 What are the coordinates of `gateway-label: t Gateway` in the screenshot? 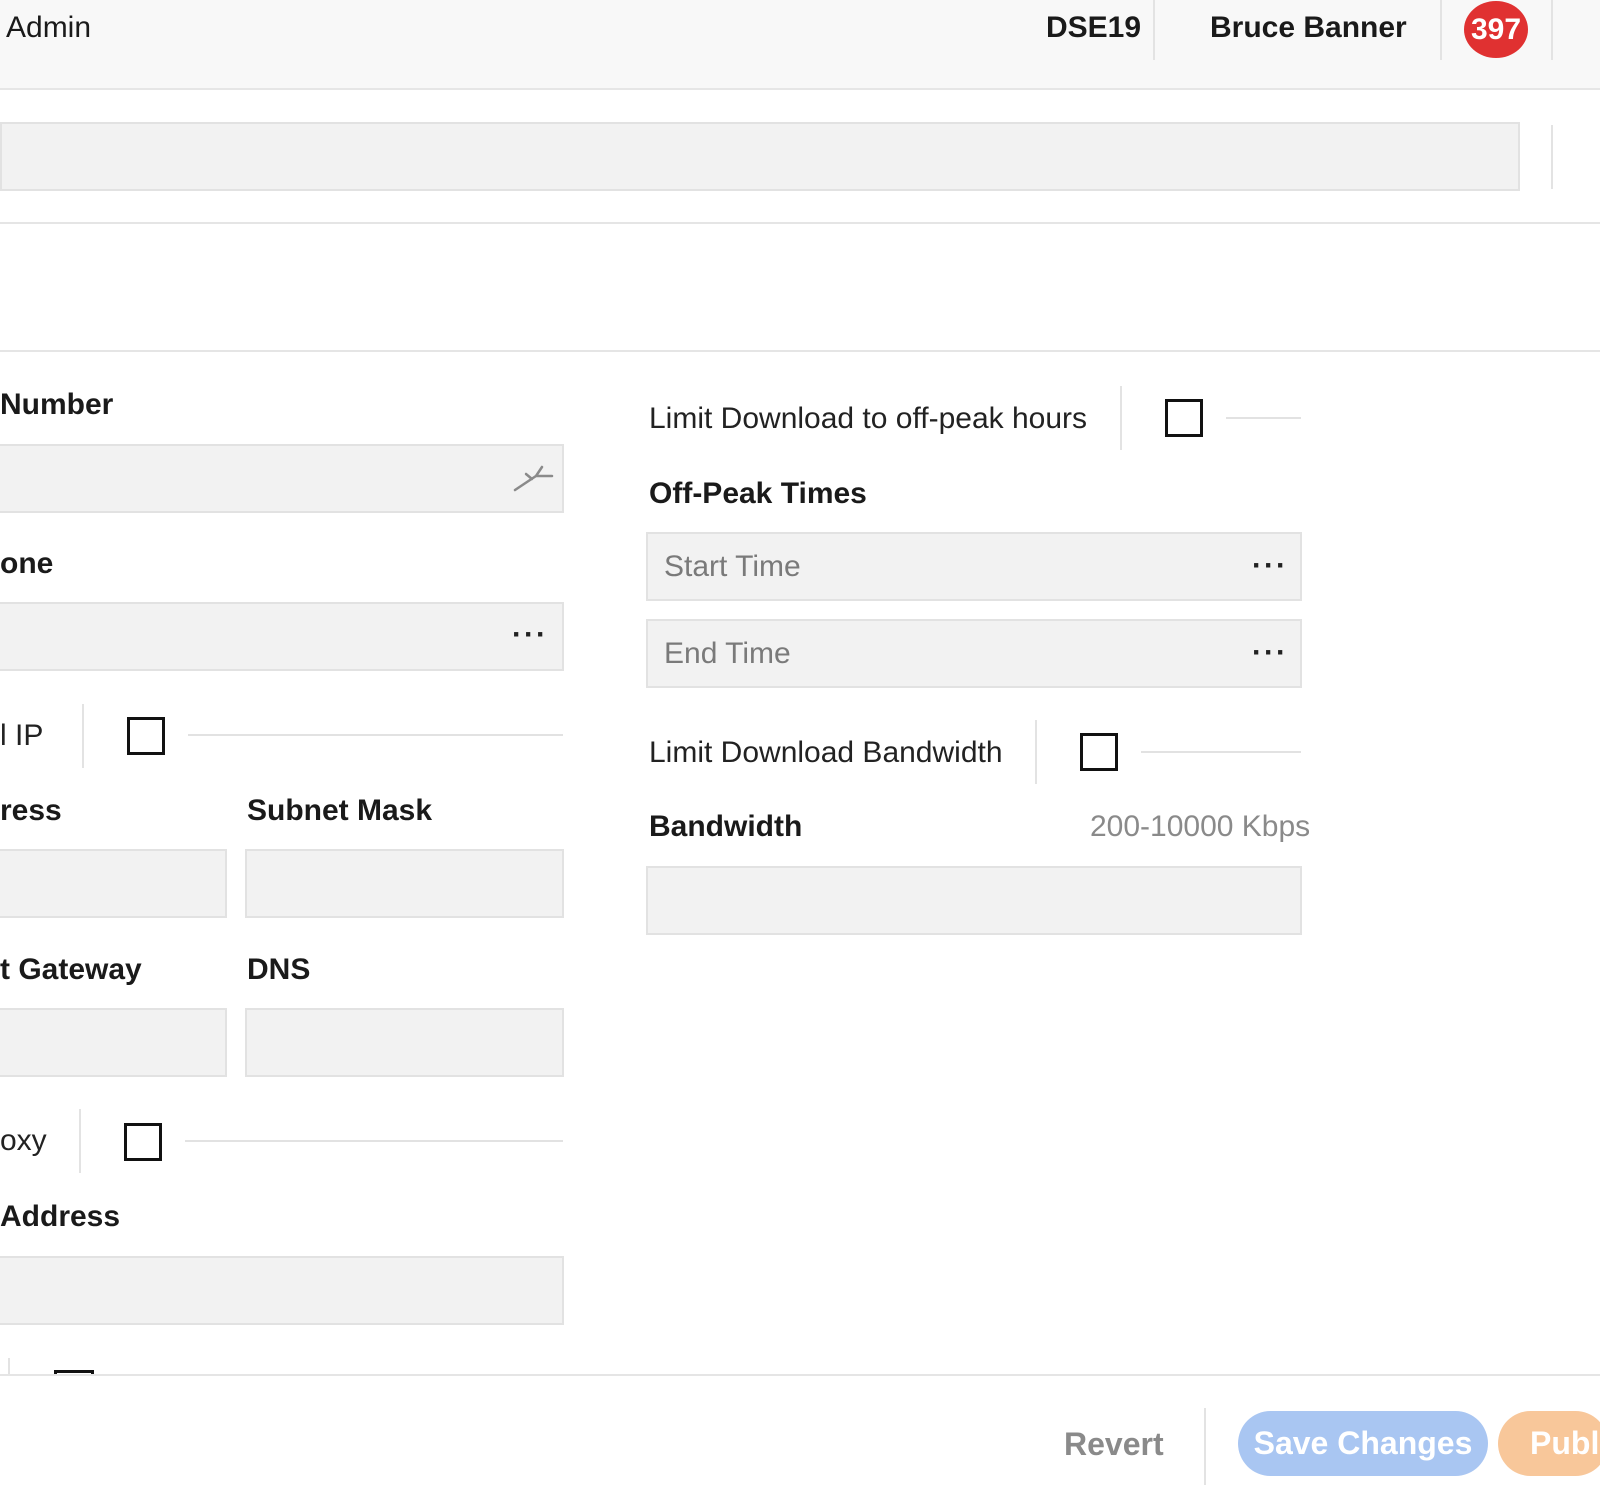 It's located at (71, 969).